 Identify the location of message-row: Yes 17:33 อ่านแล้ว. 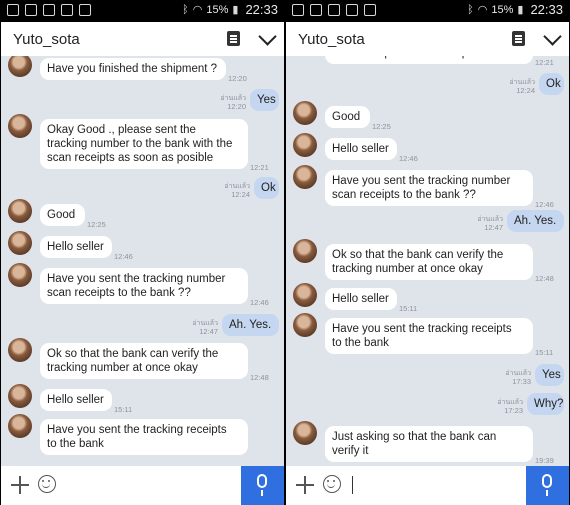
(427, 375).